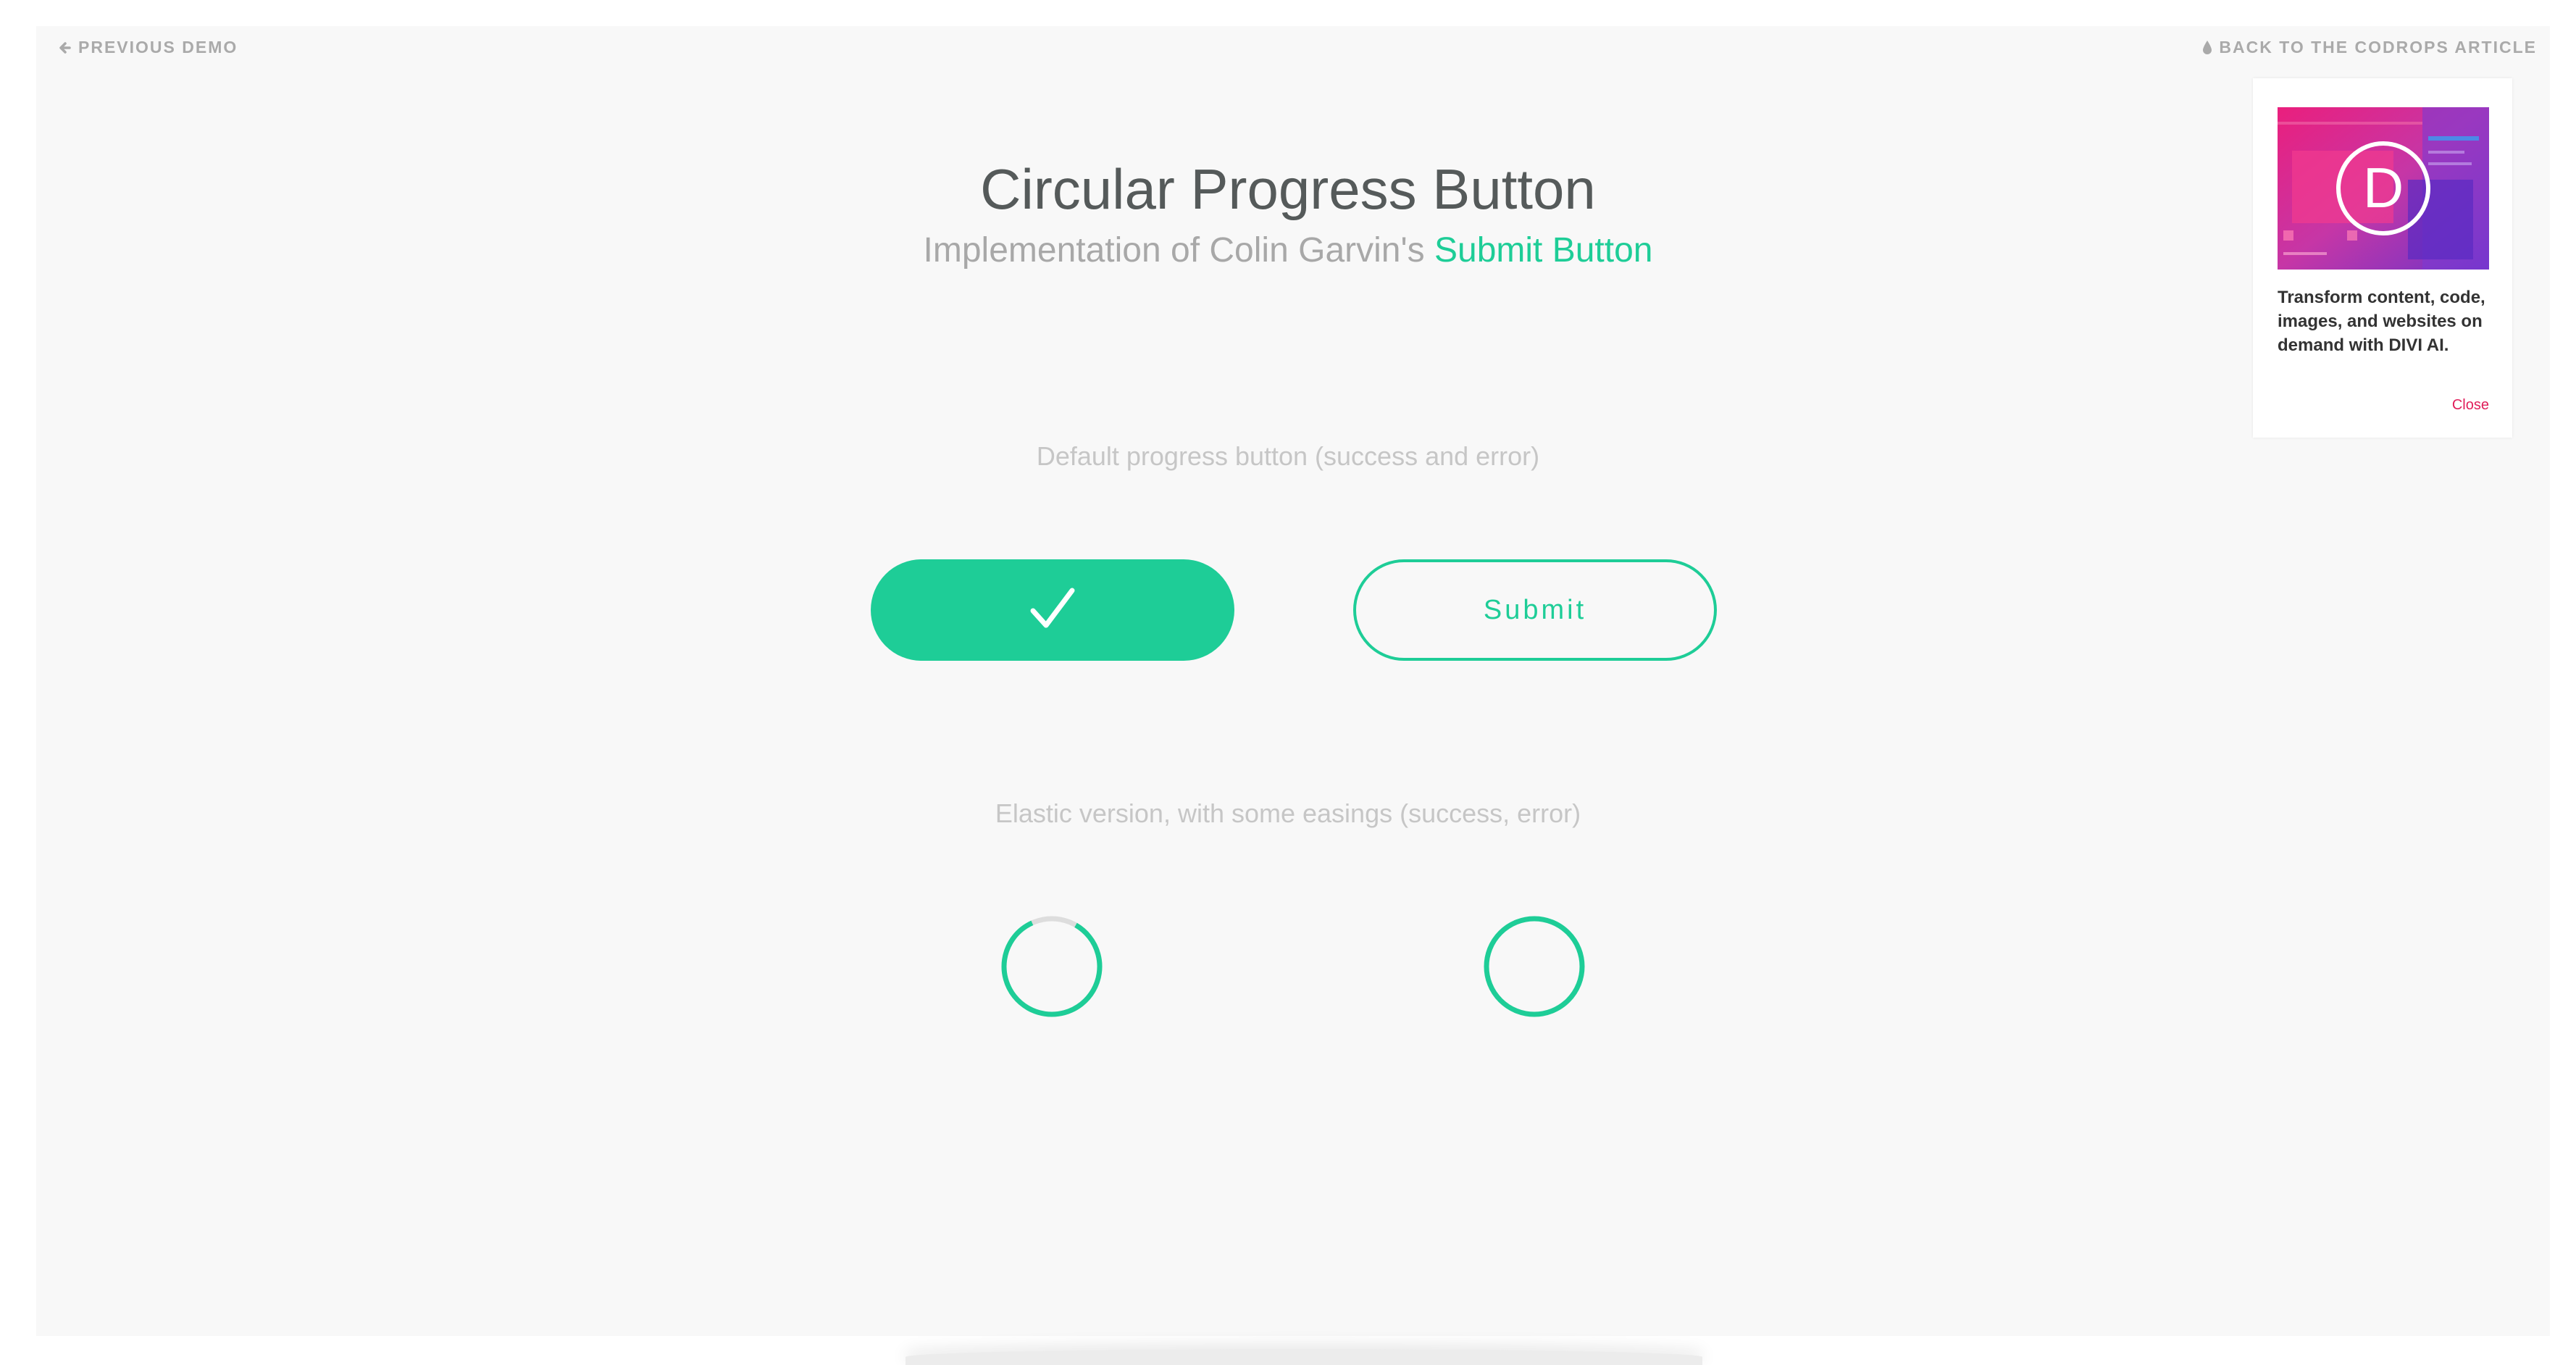 This screenshot has height=1365, width=2576. I want to click on success-progress-button, so click(1052, 610).